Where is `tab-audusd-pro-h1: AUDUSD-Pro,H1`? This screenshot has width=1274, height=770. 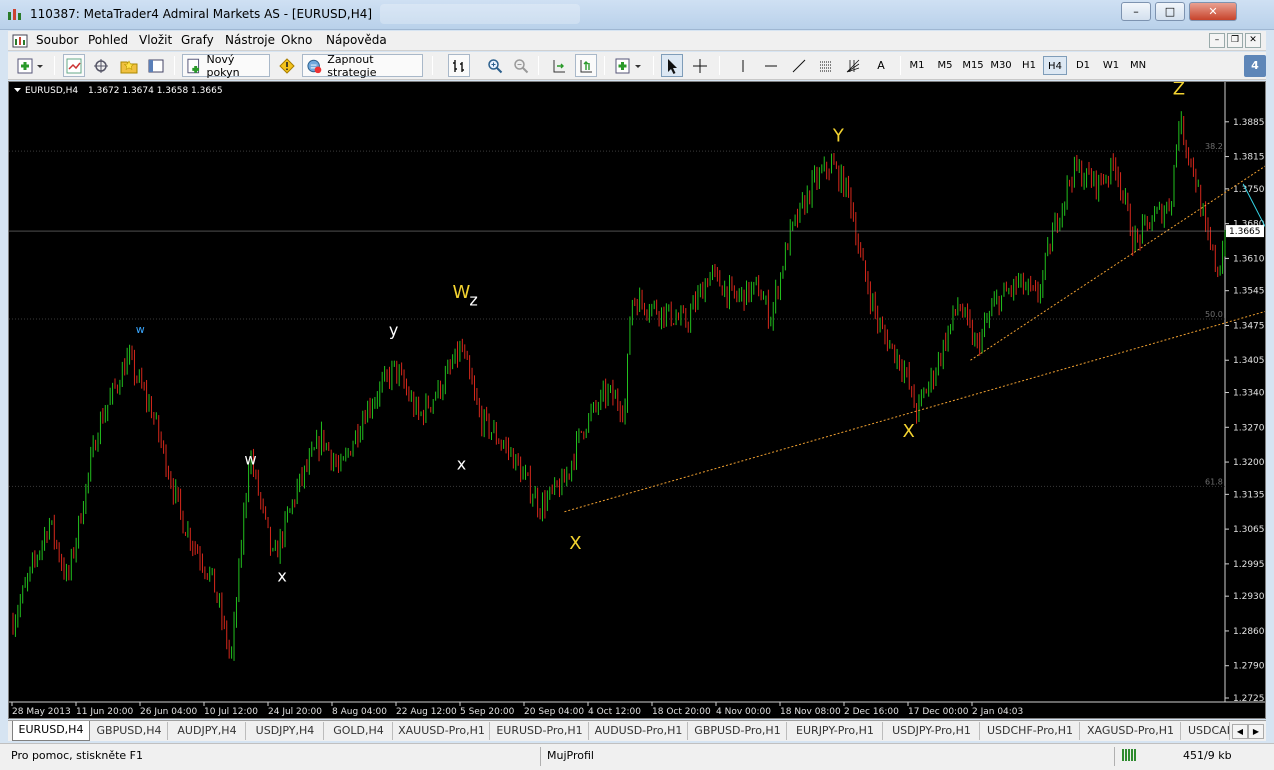 tab-audusd-pro-h1: AUDUSD-Pro,H1 is located at coordinates (639, 731).